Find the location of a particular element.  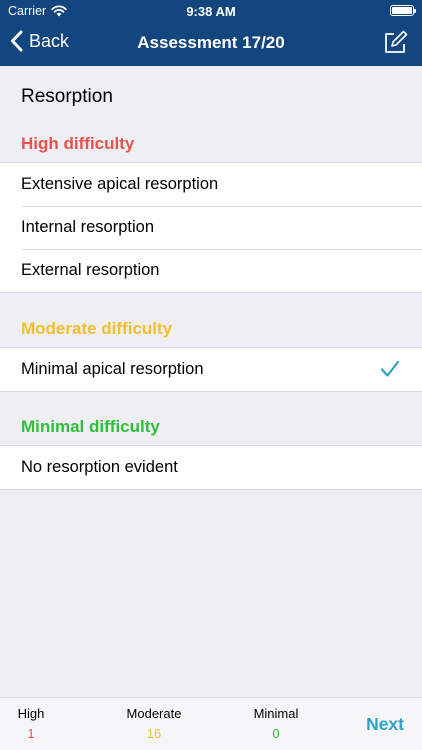

status-bar: Carrier 9:38 AM is located at coordinates (211, 11).